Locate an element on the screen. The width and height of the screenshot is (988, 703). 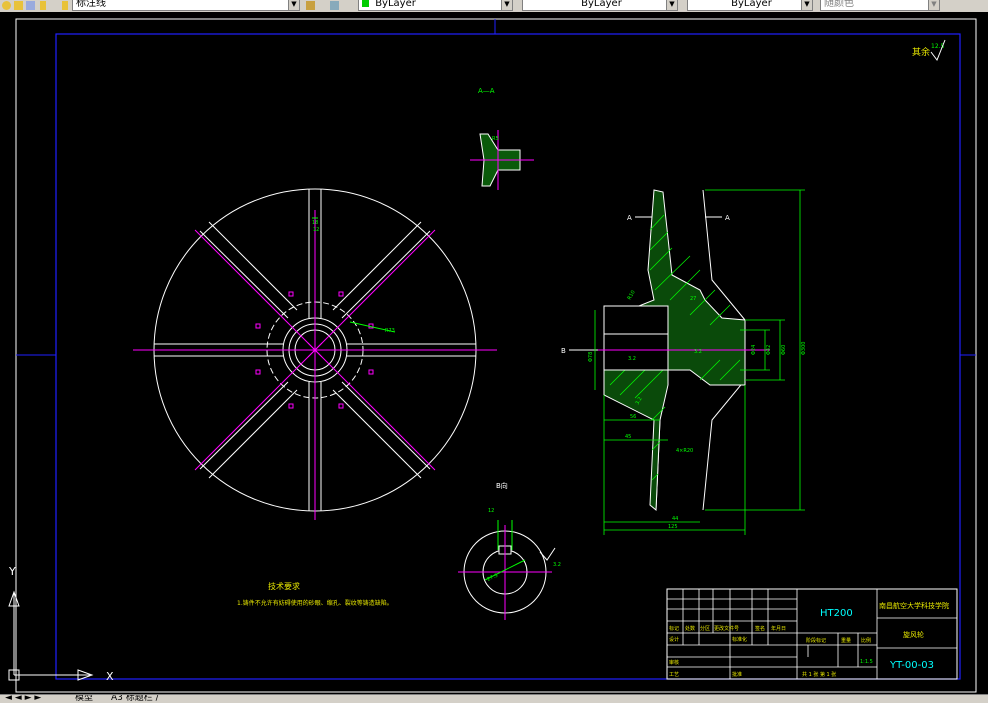
layer-state-icon is located at coordinates (6, 5).